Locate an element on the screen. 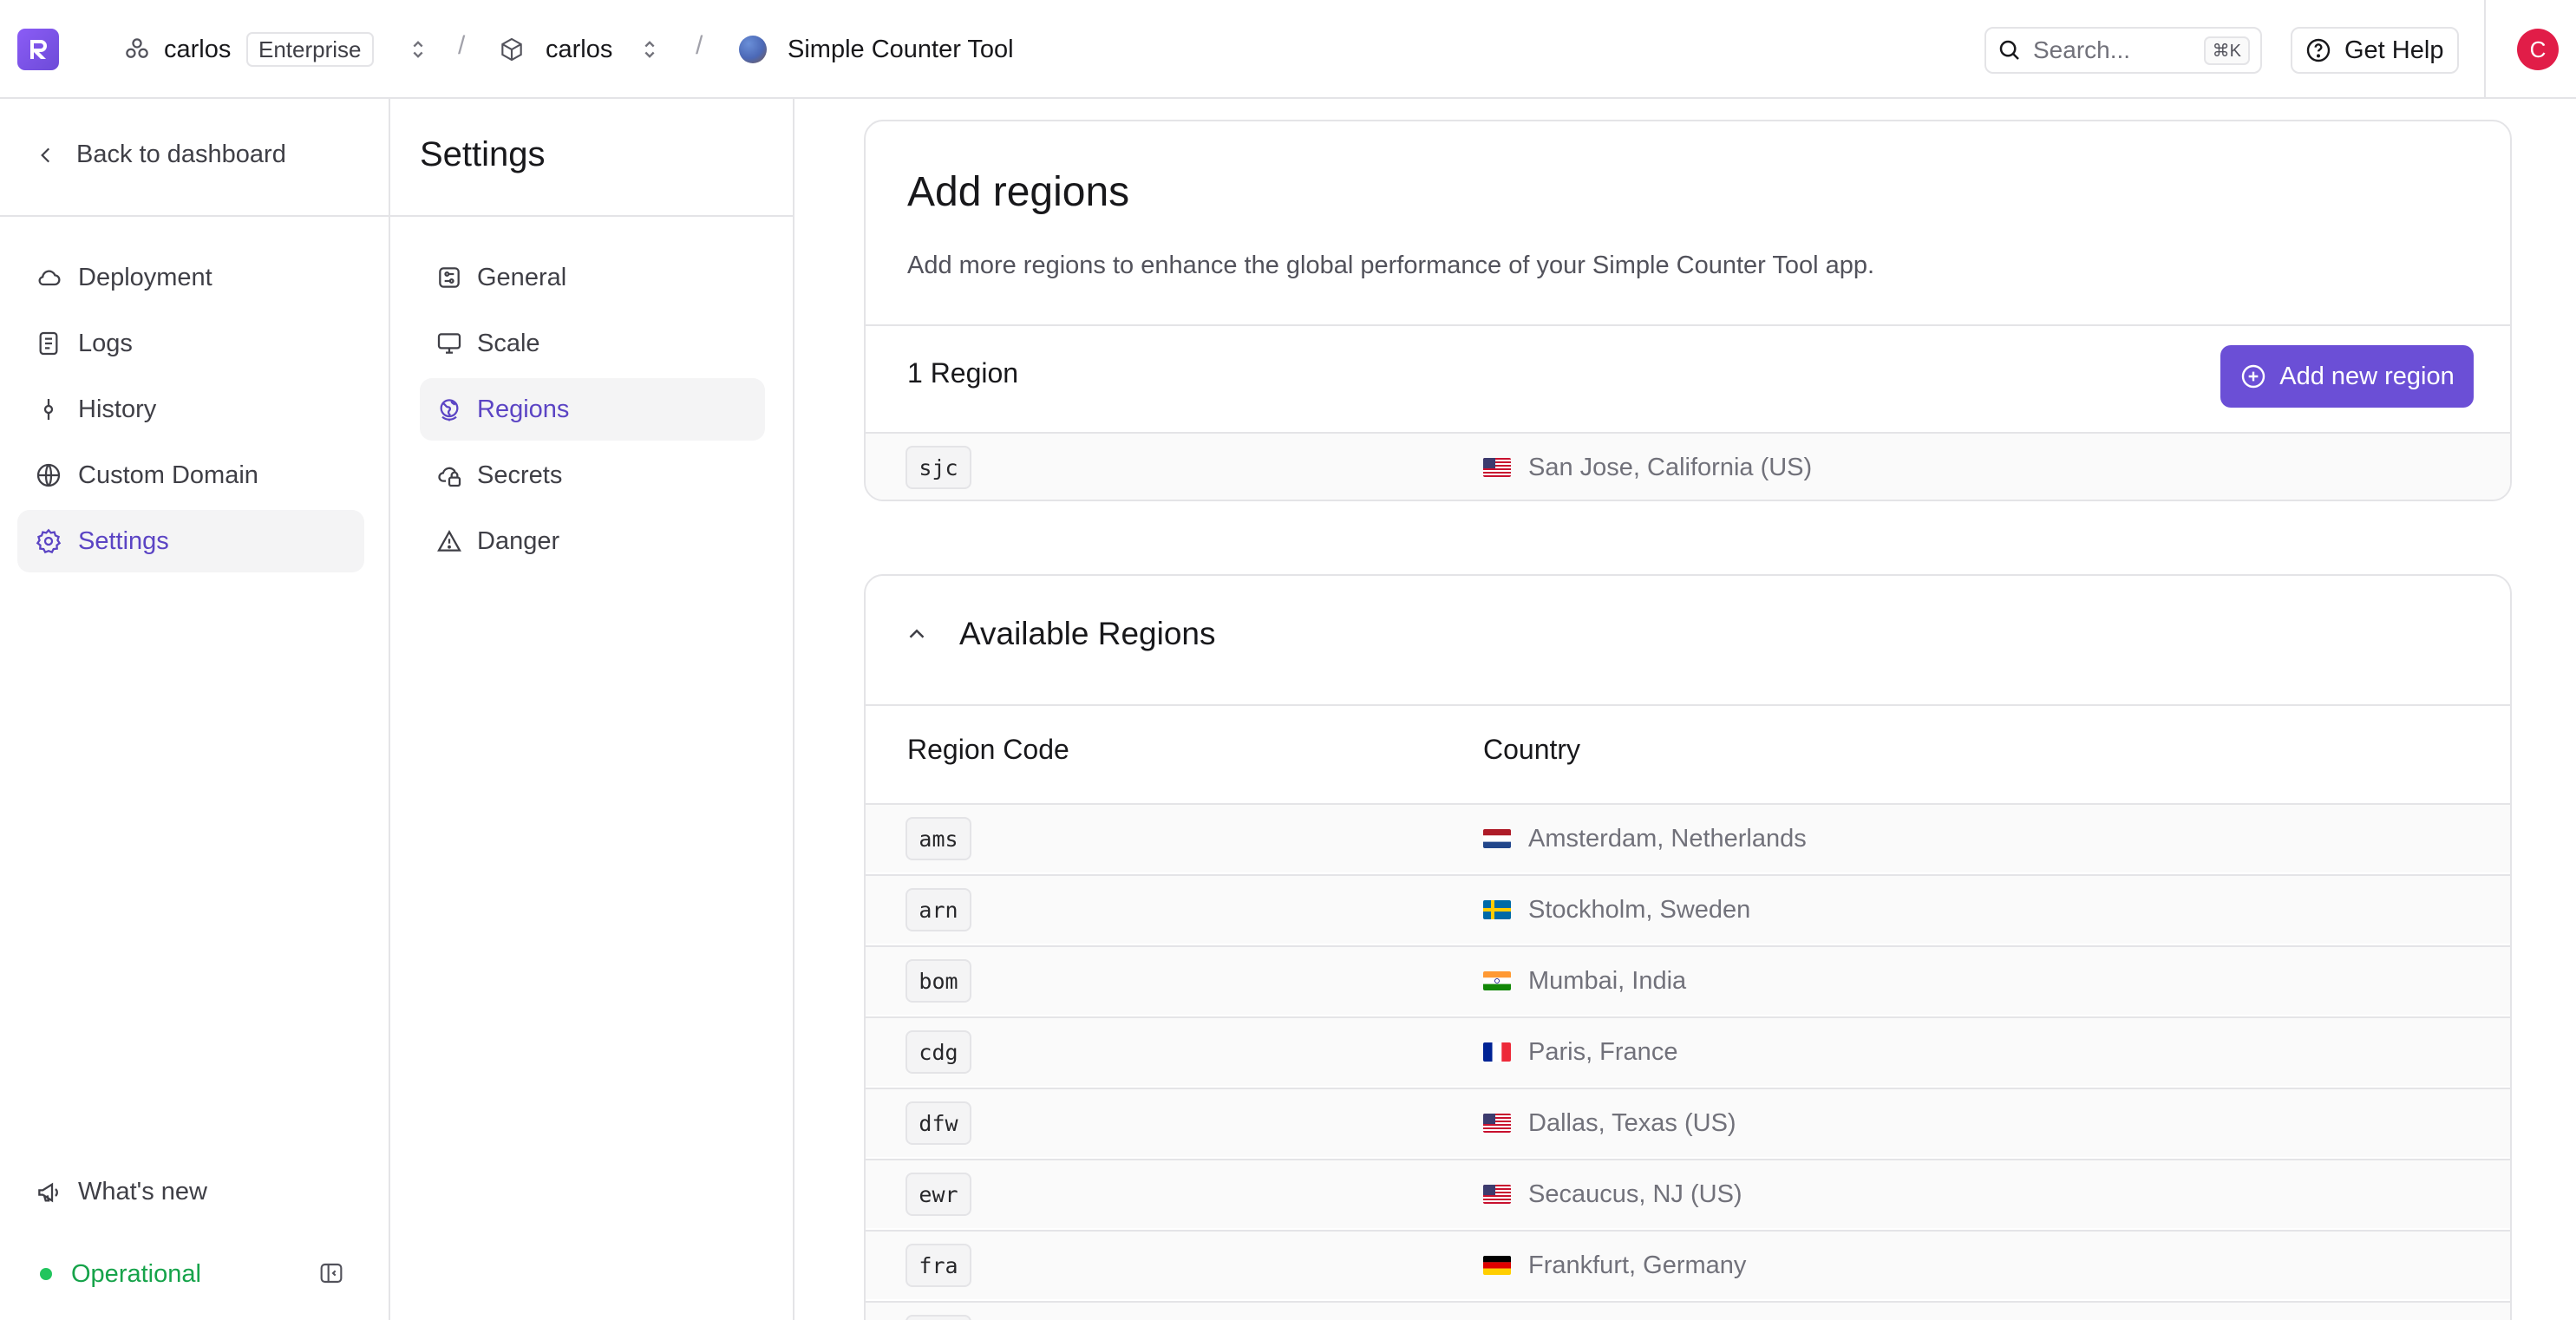 This screenshot has width=2576, height=1320. column-header-country: Country is located at coordinates (1532, 749).